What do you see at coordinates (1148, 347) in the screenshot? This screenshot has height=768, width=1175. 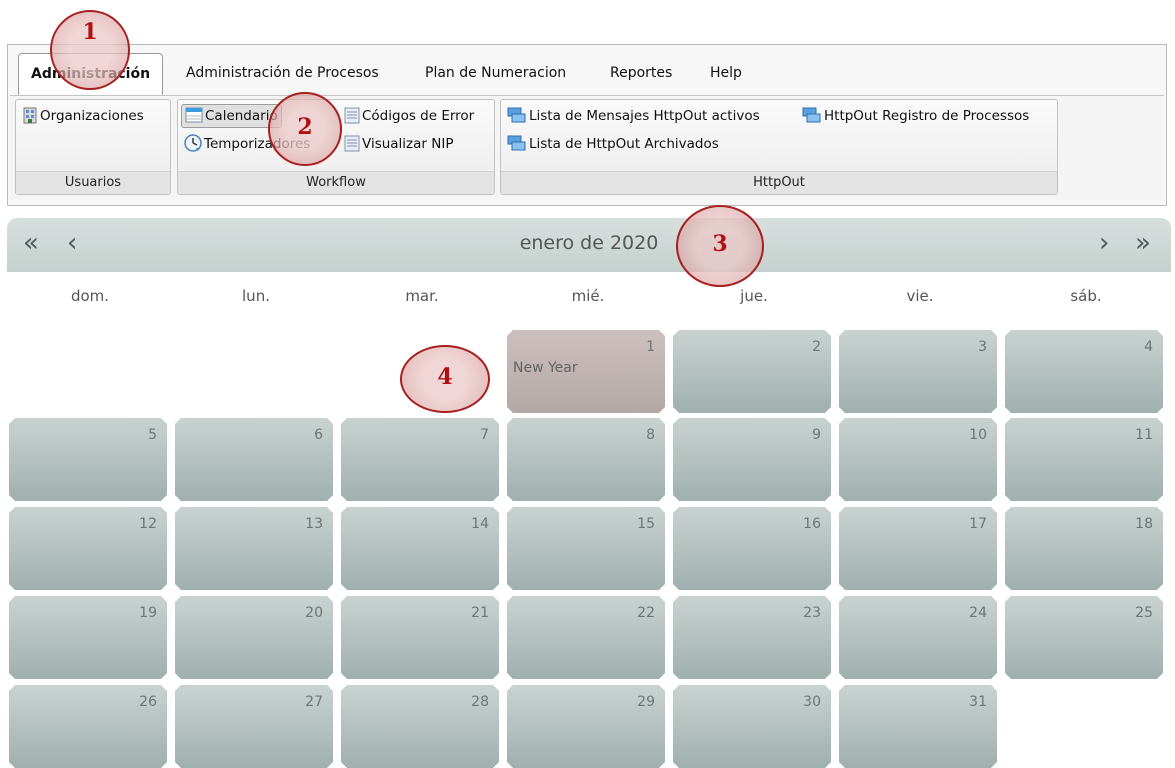 I see `day-number: 4` at bounding box center [1148, 347].